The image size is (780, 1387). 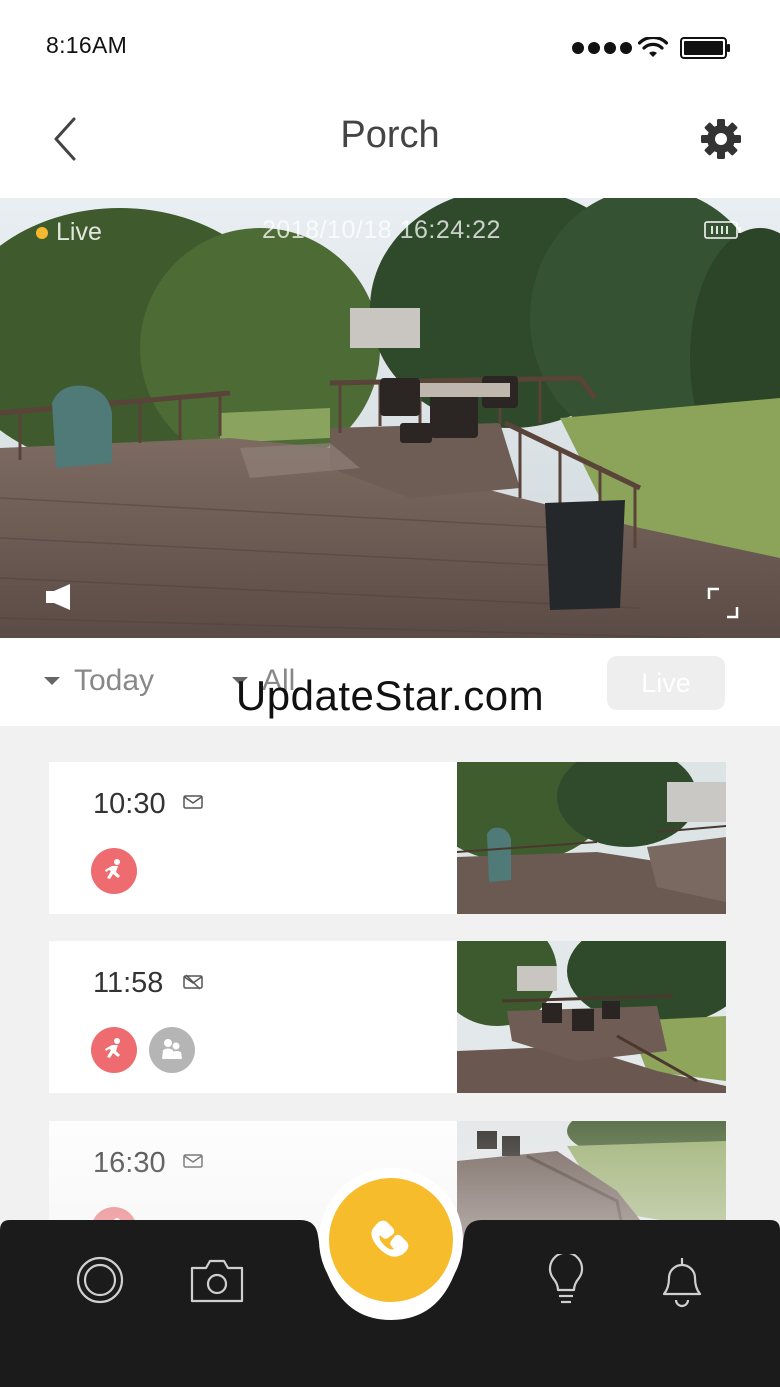 I want to click on signal-strength-icon, so click(x=602, y=48).